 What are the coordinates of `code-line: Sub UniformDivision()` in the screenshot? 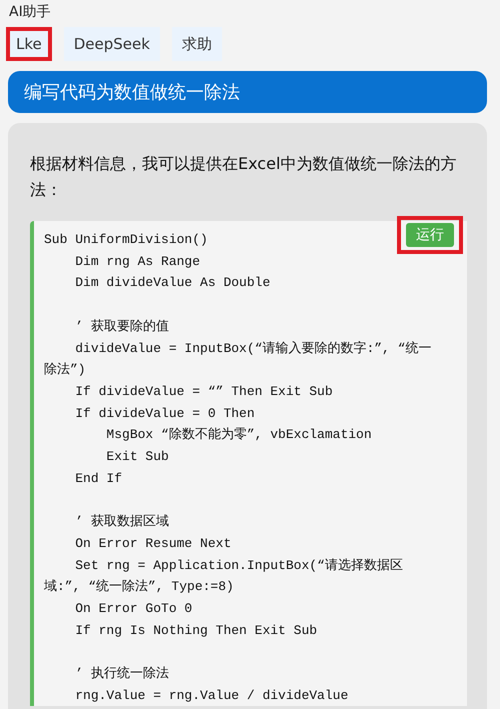 It's located at (126, 240).